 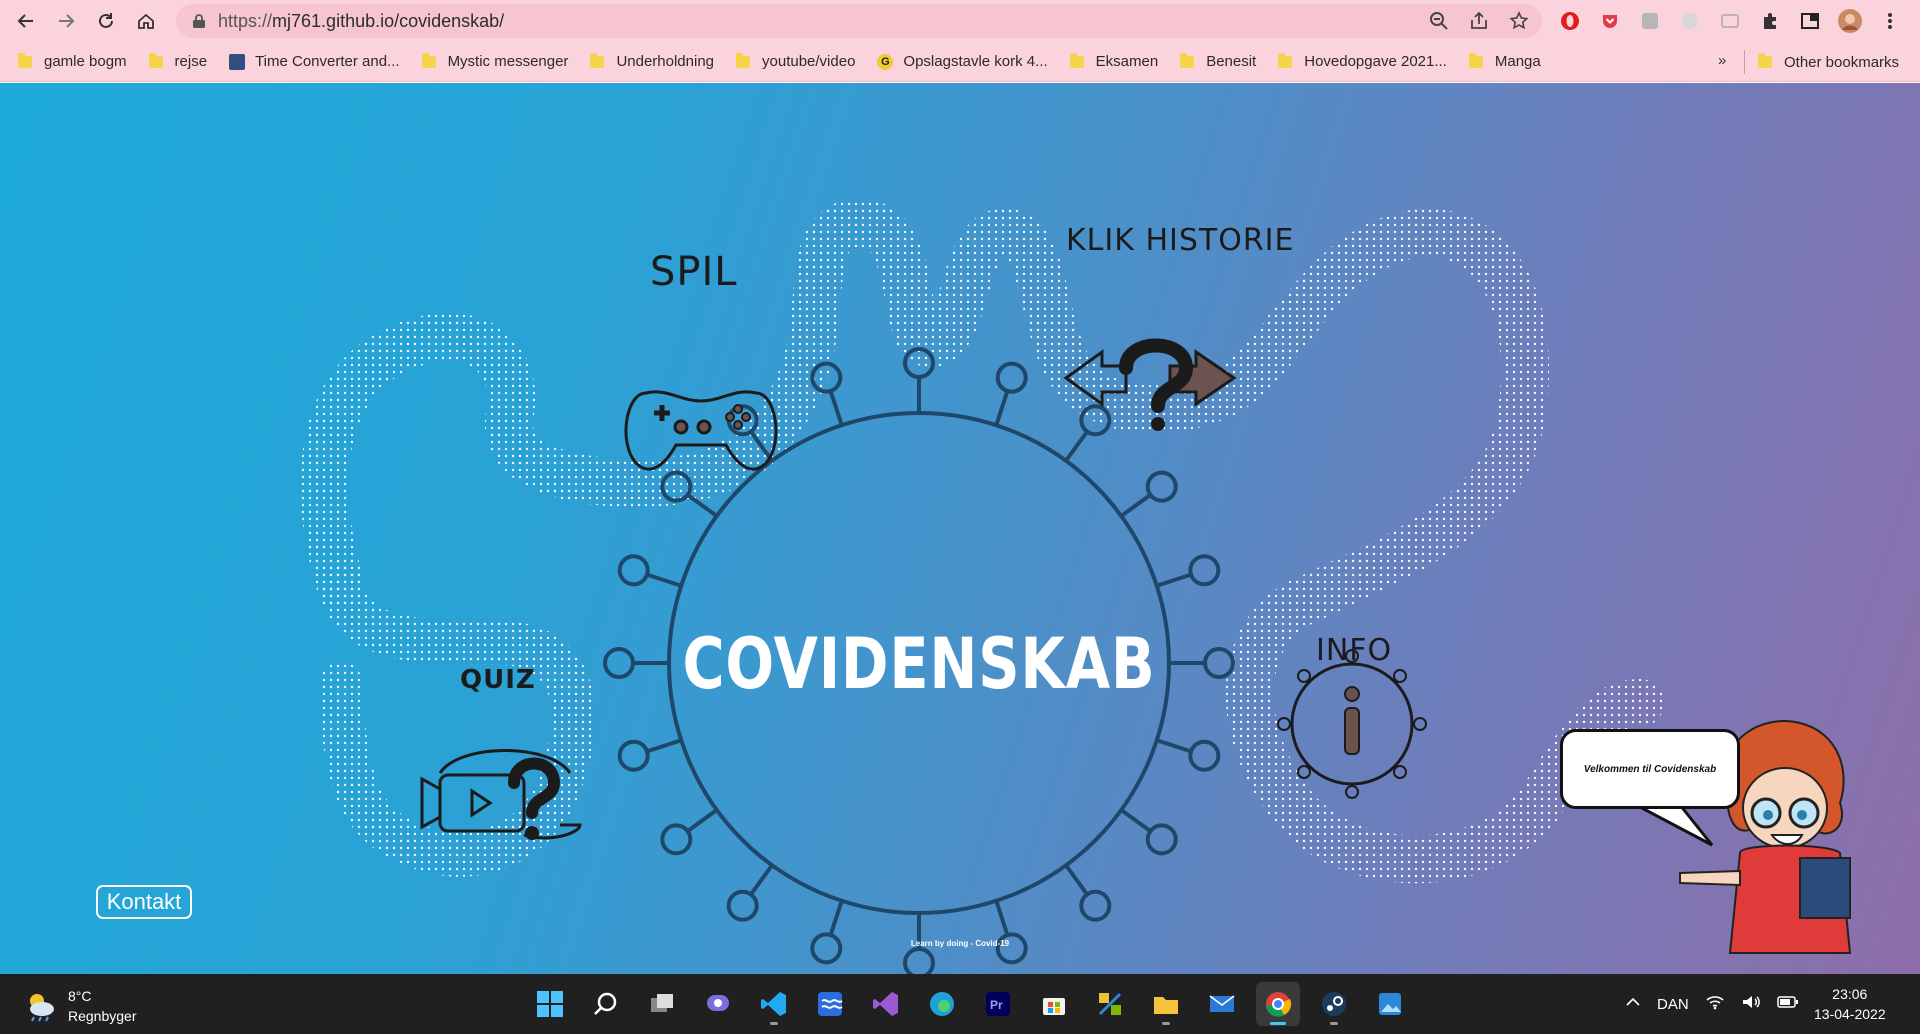 I want to click on share-icon, so click(x=1479, y=21).